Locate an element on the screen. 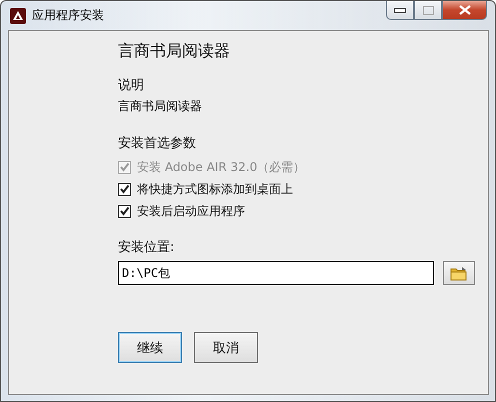 This screenshot has height=402, width=496. field-label: 安装位置: is located at coordinates (147, 247).